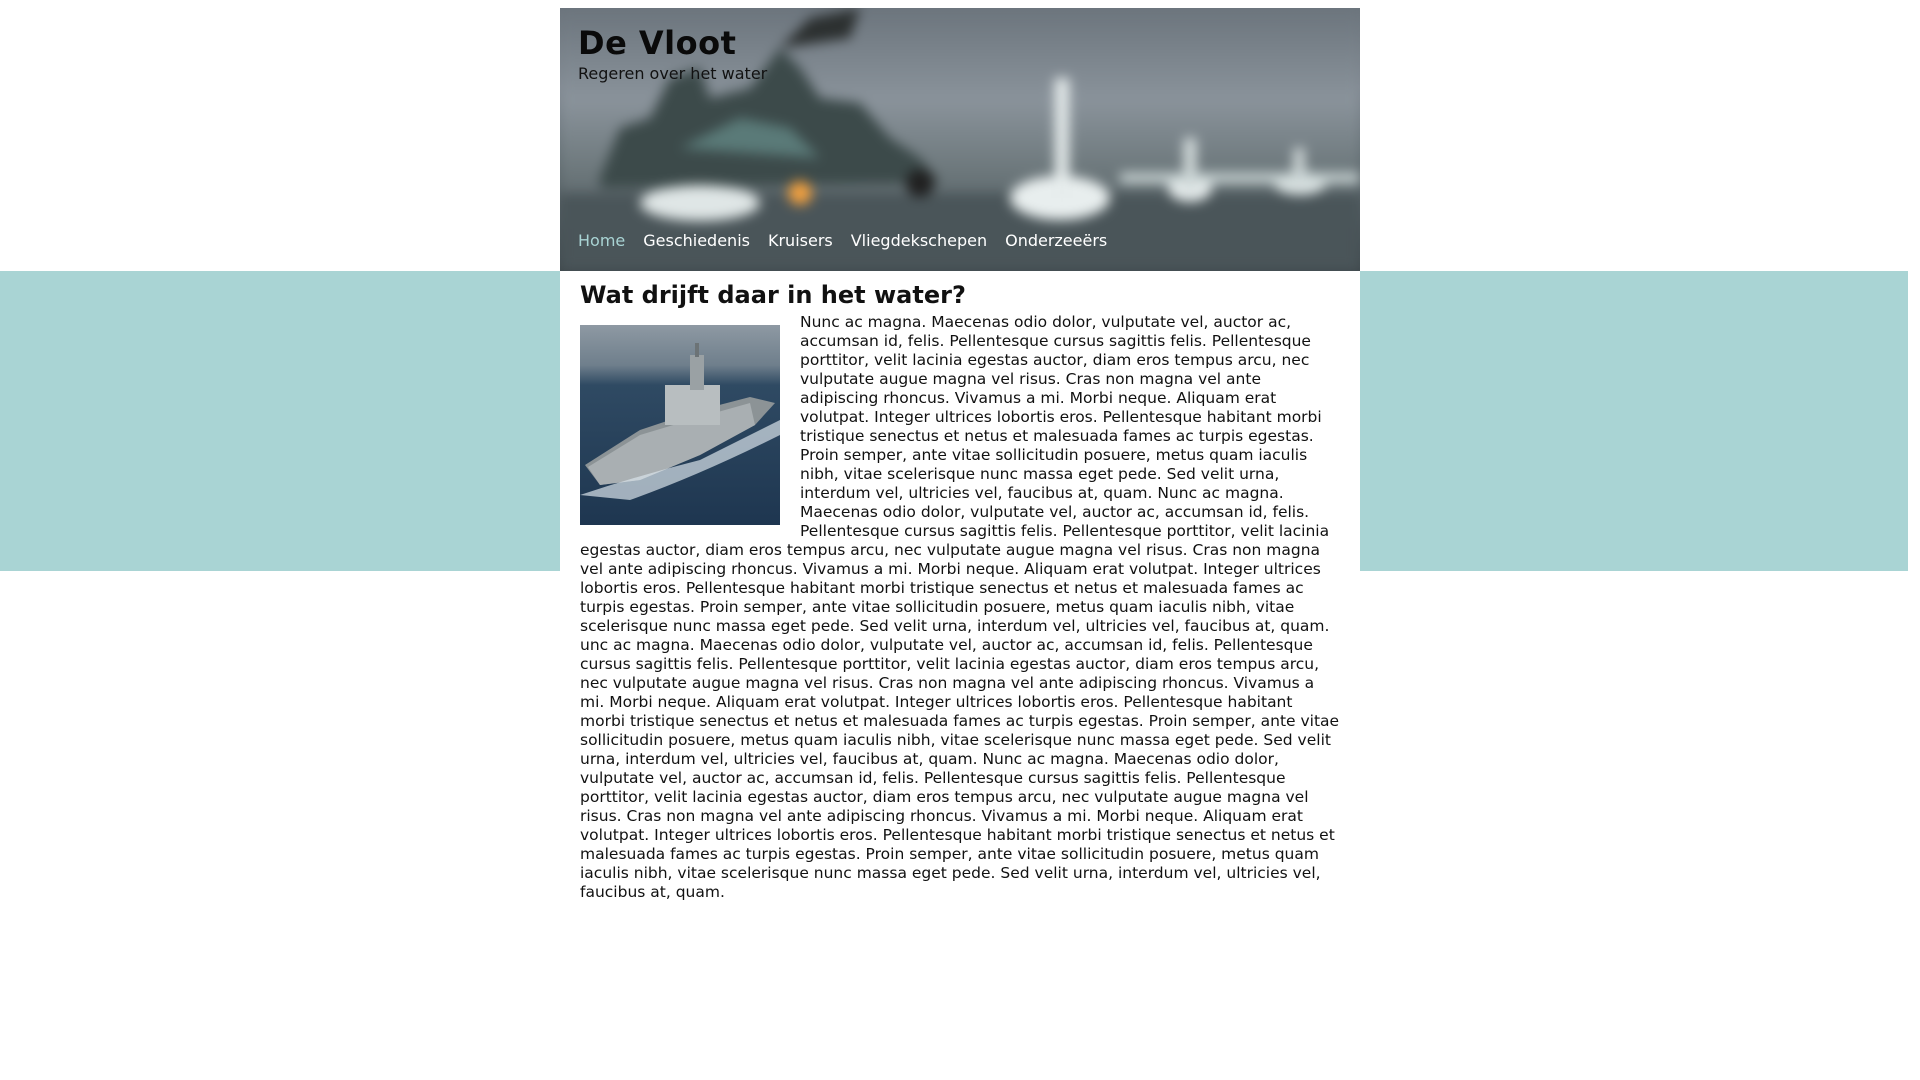  What do you see at coordinates (773, 295) in the screenshot?
I see `article-heading: Wat drijft daar in het water?` at bounding box center [773, 295].